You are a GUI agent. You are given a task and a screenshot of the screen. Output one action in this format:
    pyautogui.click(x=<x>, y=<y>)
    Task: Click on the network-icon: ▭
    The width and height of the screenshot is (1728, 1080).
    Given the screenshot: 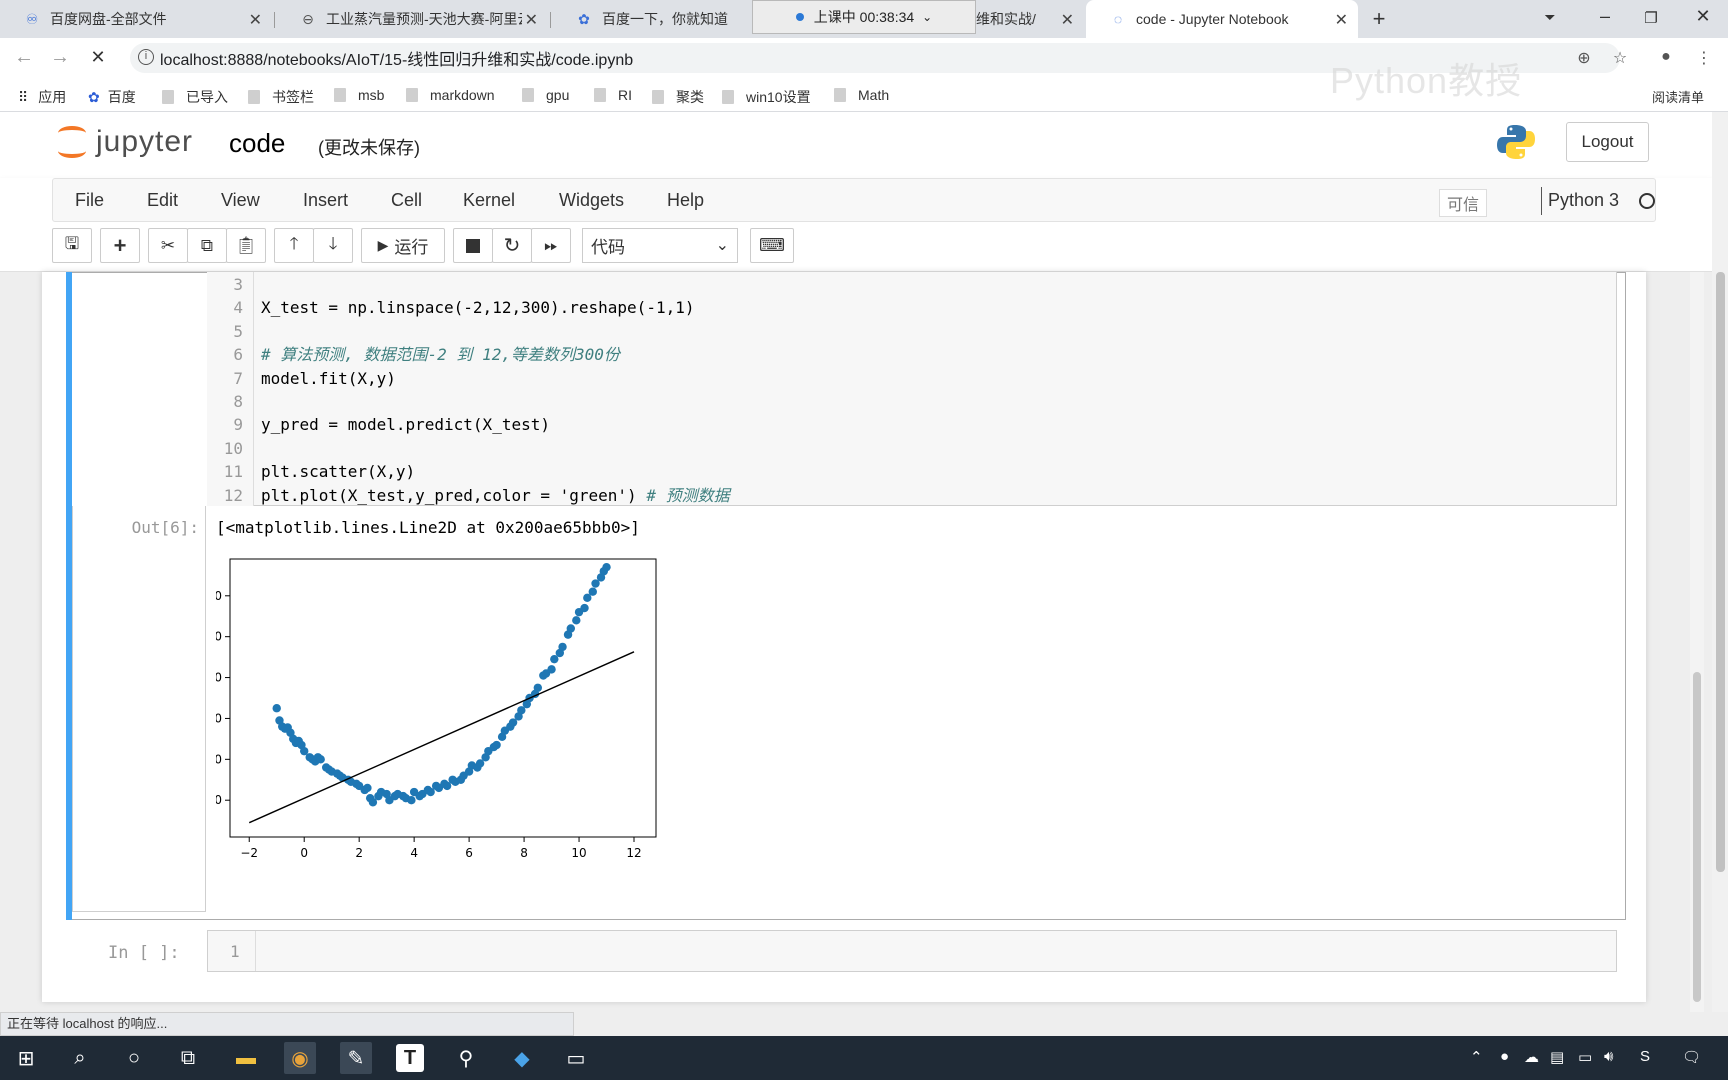 What is the action you would take?
    pyautogui.click(x=1585, y=1057)
    